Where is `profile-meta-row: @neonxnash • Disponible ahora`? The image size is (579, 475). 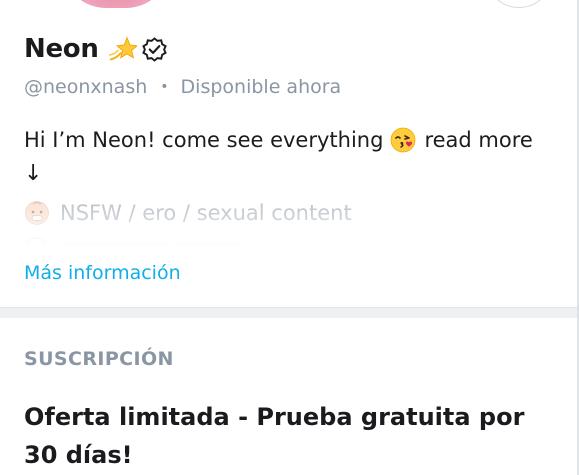
profile-meta-row: @neonxnash • Disponible ahora is located at coordinates (182, 87).